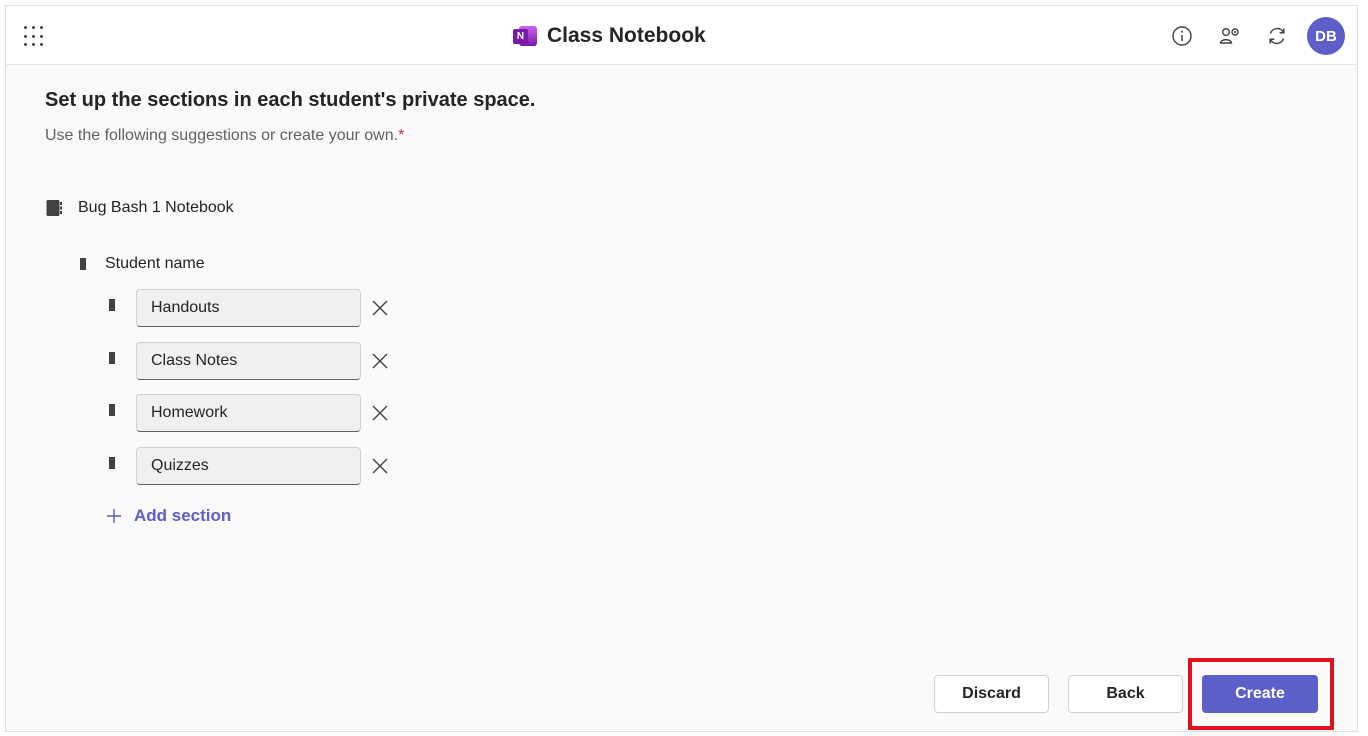 This screenshot has width=1368, height=736. I want to click on student-group-label: Student name, so click(155, 263).